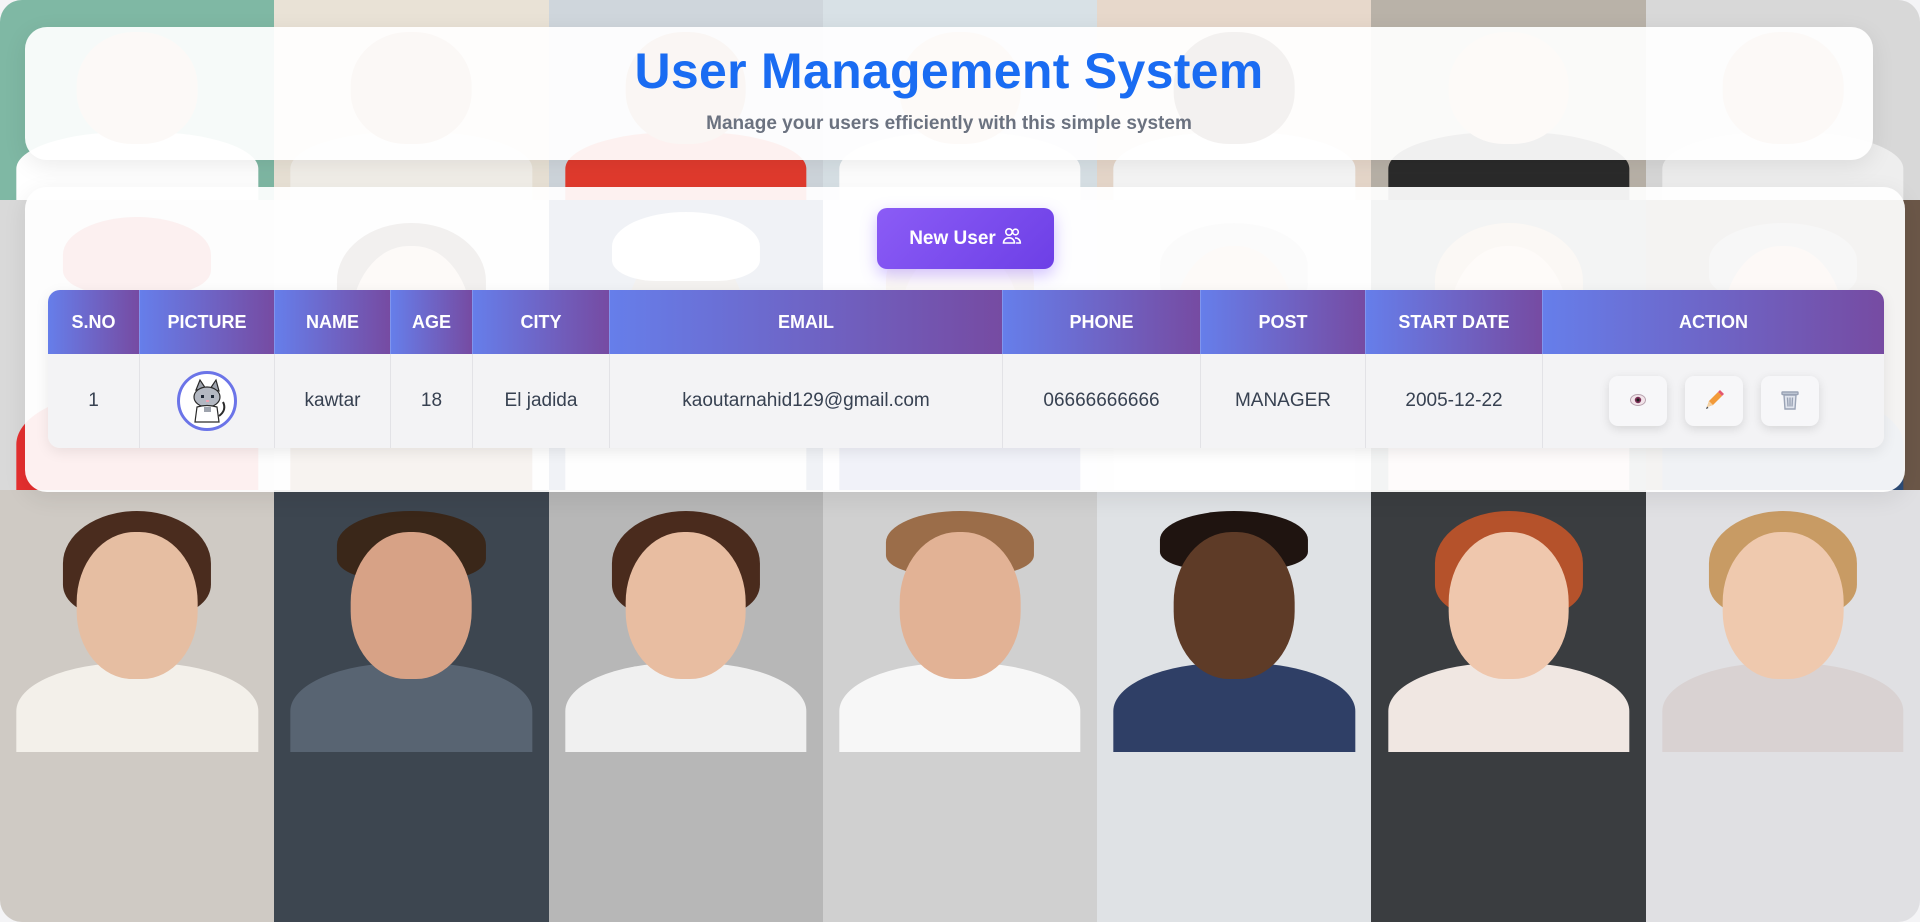 The image size is (1920, 922). I want to click on edit-button, so click(1713, 401).